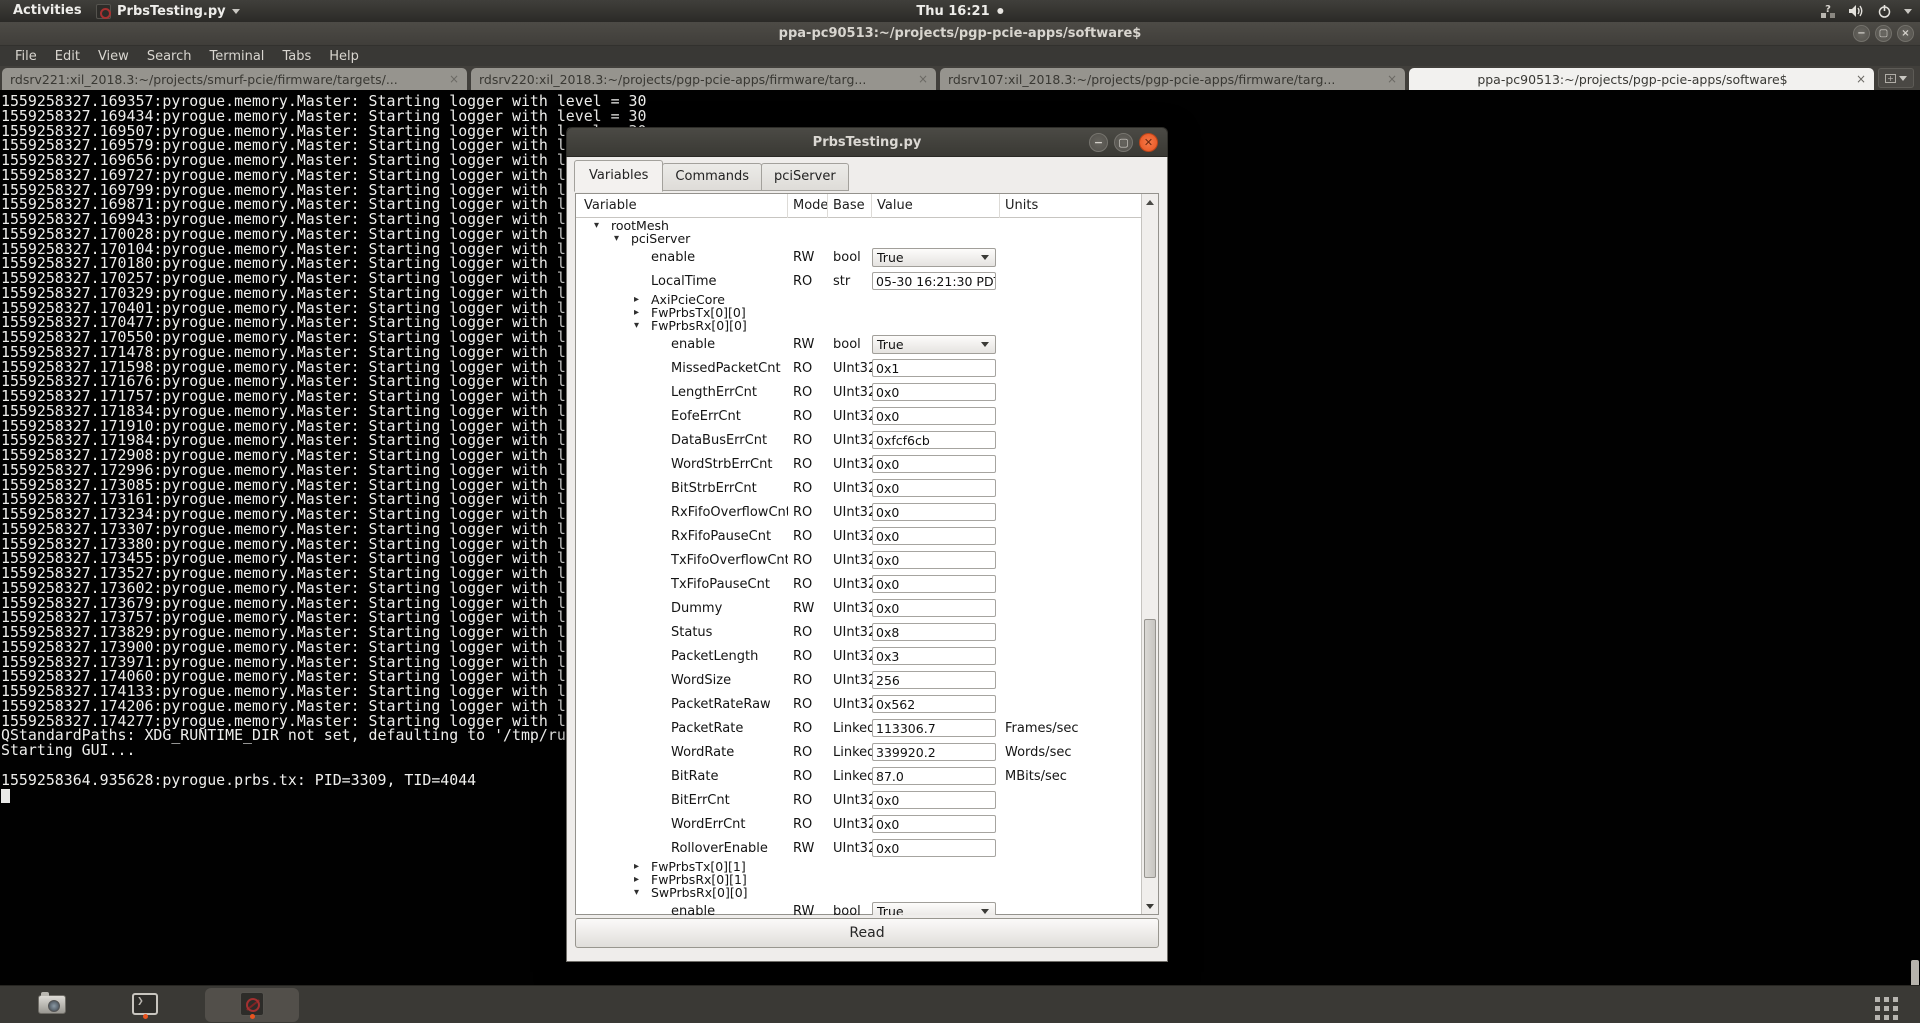 Image resolution: width=1920 pixels, height=1023 pixels. Describe the element at coordinates (805, 177) in the screenshot. I see `dialog-tab-pciserver: pciServer` at that location.